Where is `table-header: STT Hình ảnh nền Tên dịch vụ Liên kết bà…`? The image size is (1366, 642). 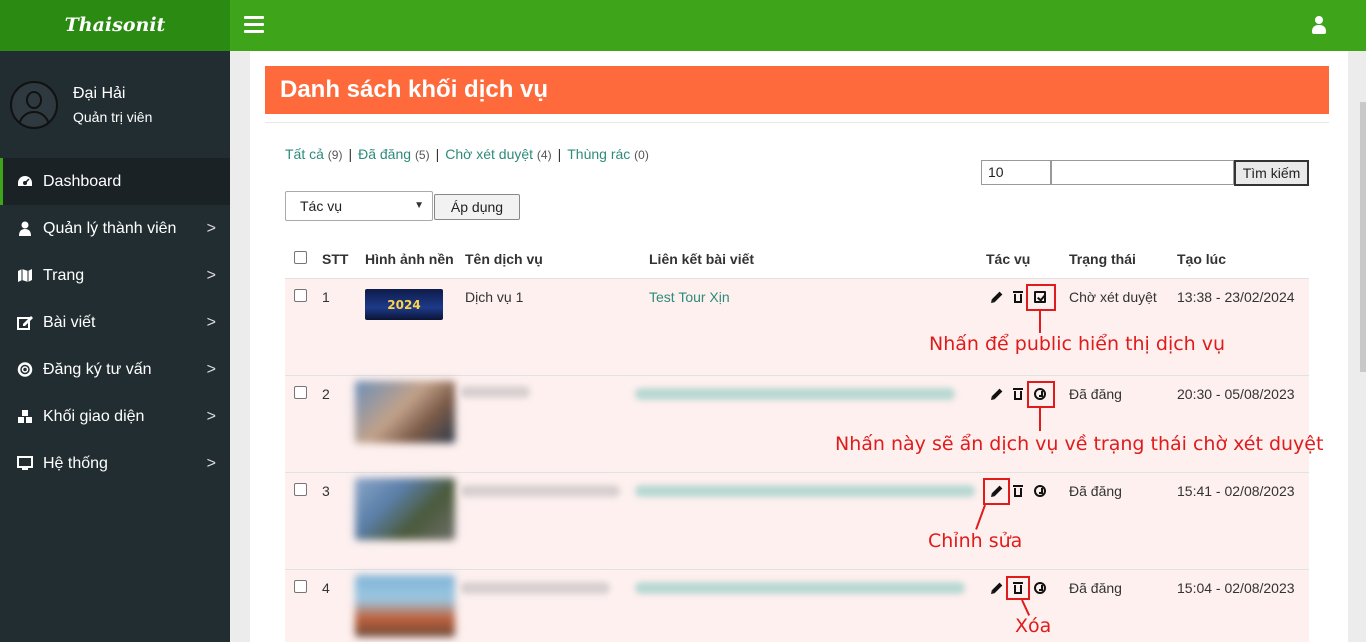 table-header: STT Hình ảnh nền Tên dịch vụ Liên kết bà… is located at coordinates (797, 259).